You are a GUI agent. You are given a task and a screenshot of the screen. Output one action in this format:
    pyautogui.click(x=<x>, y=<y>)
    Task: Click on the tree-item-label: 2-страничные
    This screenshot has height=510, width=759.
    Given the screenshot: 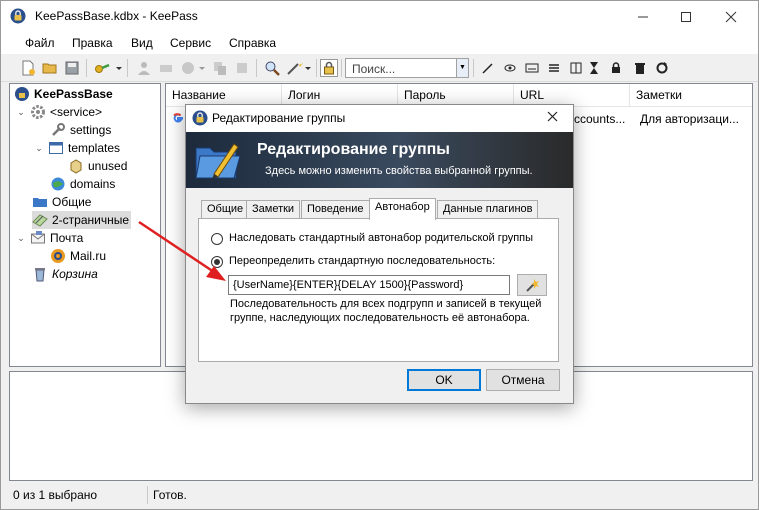 What is the action you would take?
    pyautogui.click(x=91, y=220)
    